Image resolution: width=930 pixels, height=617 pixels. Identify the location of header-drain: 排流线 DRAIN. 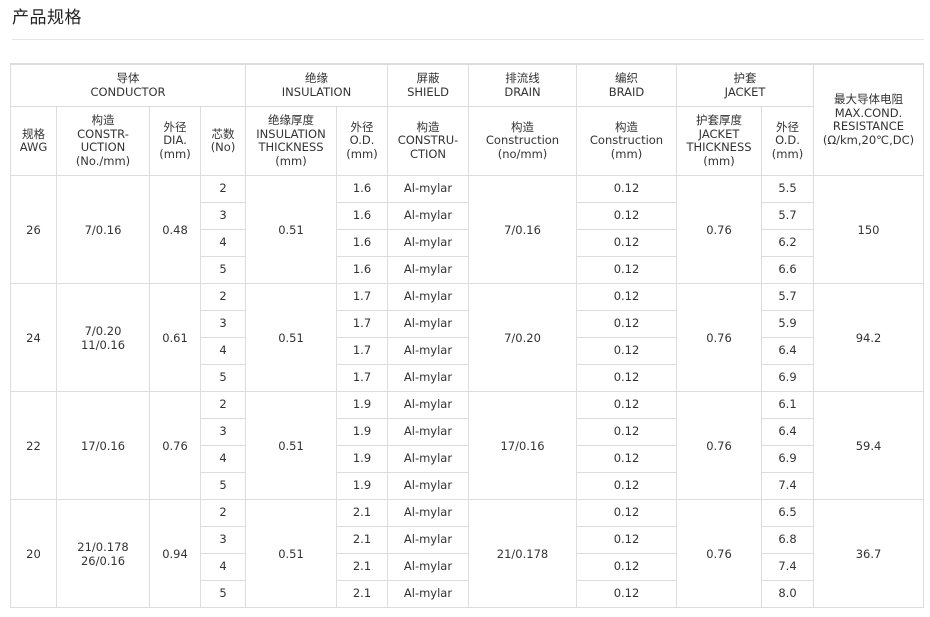
(522, 85).